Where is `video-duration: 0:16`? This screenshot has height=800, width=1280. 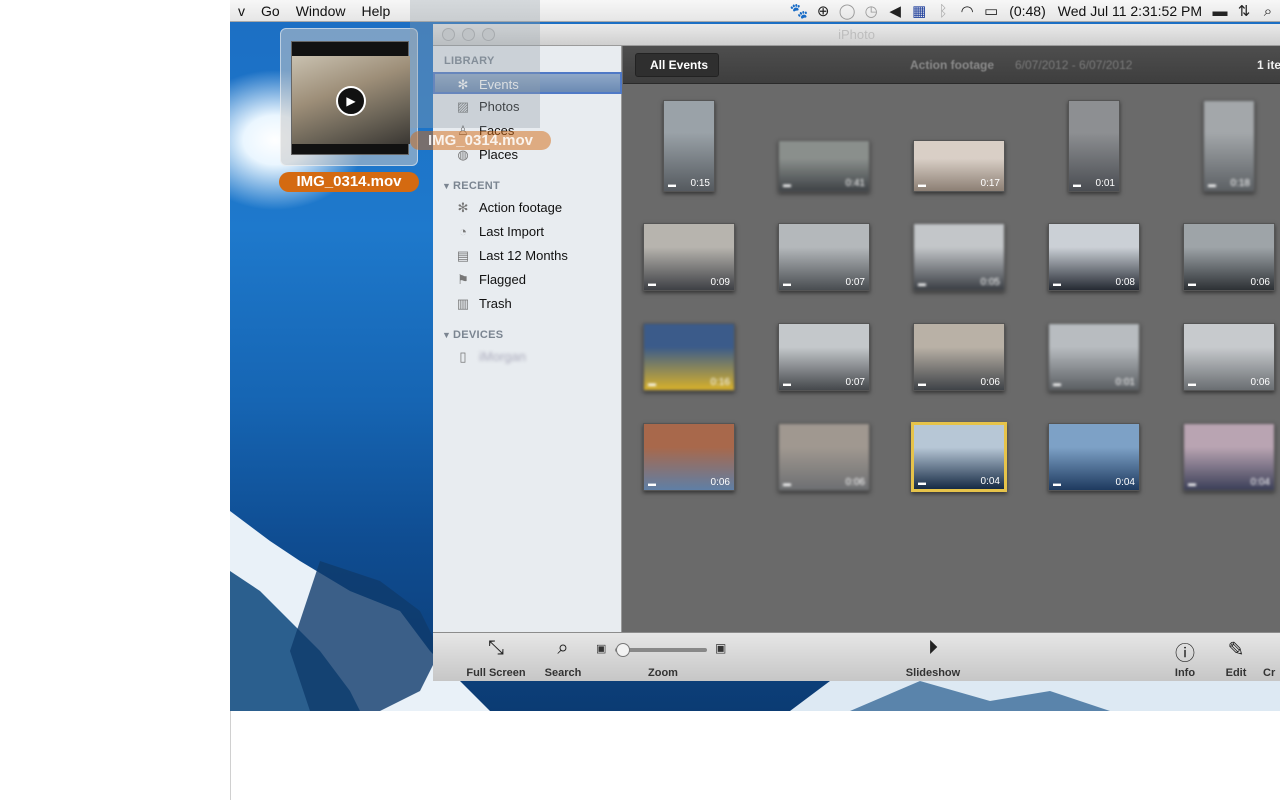 video-duration: 0:16 is located at coordinates (720, 382).